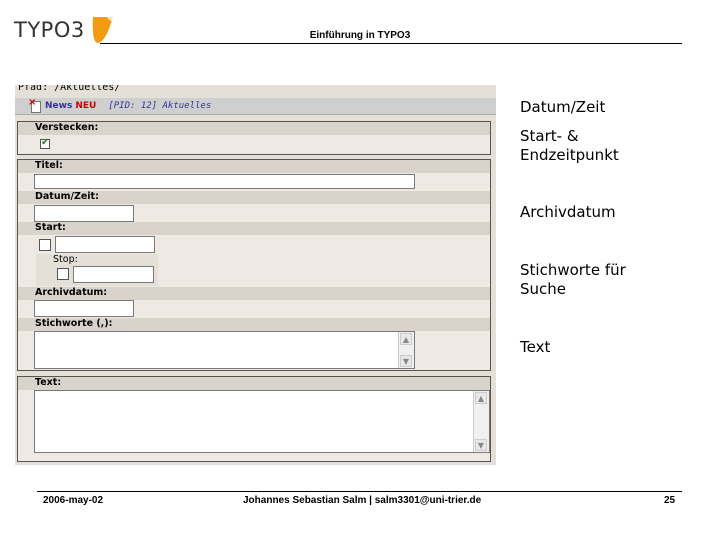  Describe the element at coordinates (65, 259) in the screenshot. I see `stop-label: Stop:` at that location.